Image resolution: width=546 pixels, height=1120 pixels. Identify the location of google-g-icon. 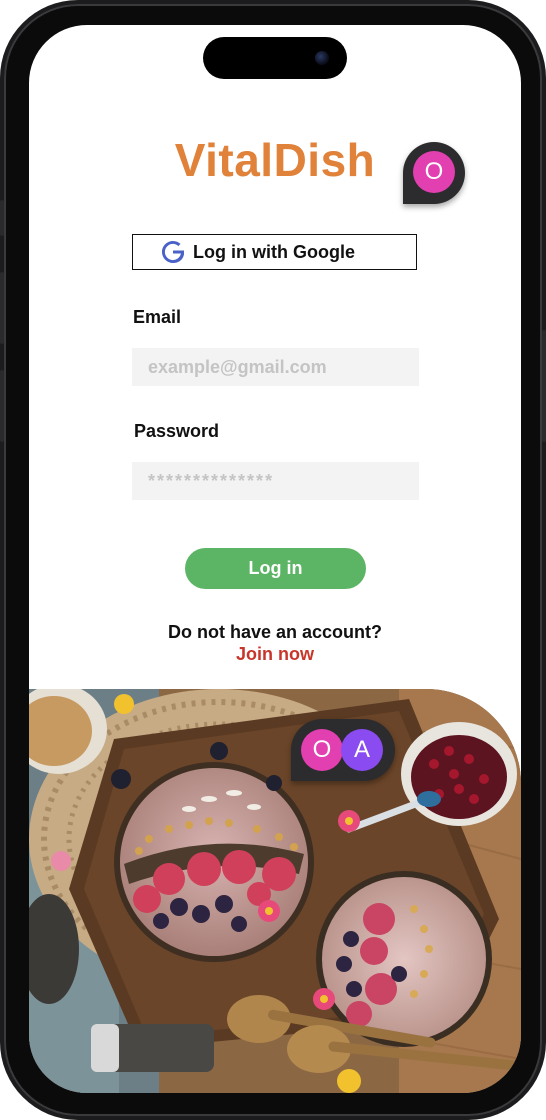
(173, 252).